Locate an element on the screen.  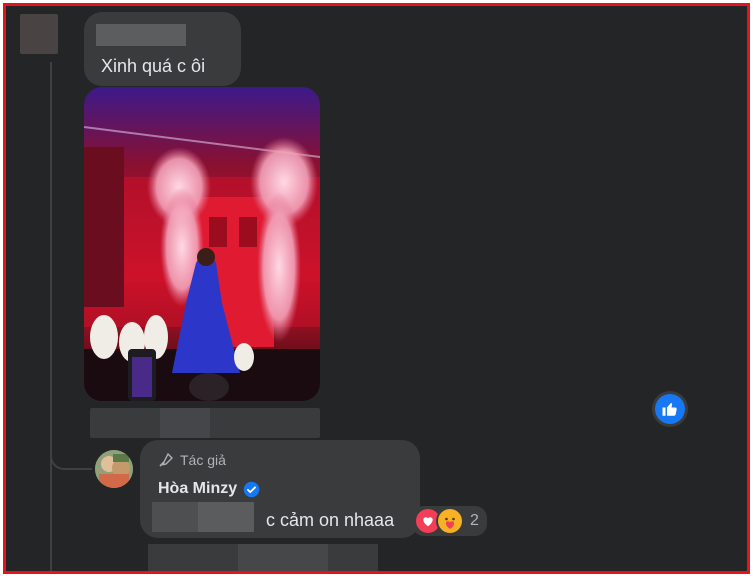
thumbs-up-icon is located at coordinates (669, 409).